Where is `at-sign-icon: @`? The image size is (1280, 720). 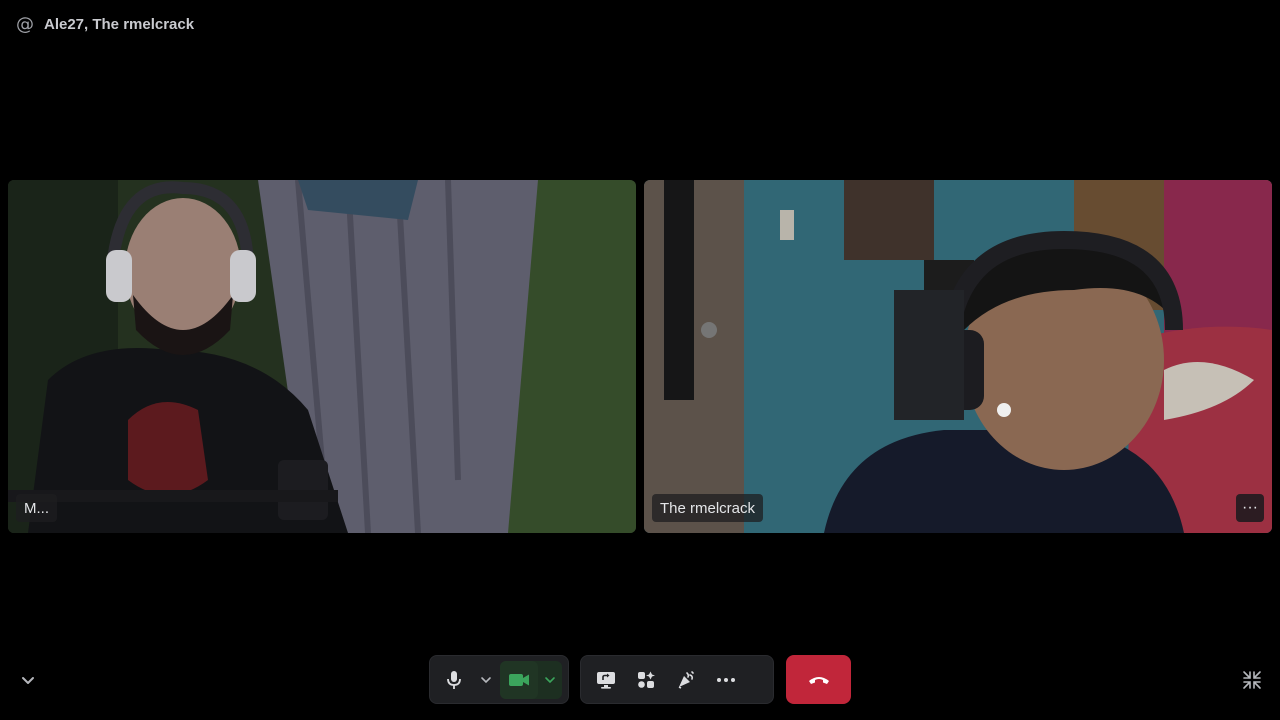 at-sign-icon: @ is located at coordinates (25, 24).